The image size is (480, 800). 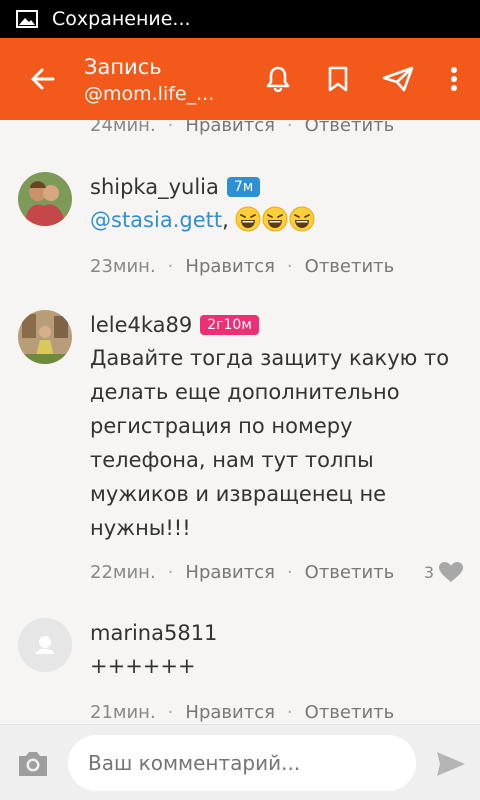 I want to click on comment-username: shipka_yulia, so click(x=154, y=187).